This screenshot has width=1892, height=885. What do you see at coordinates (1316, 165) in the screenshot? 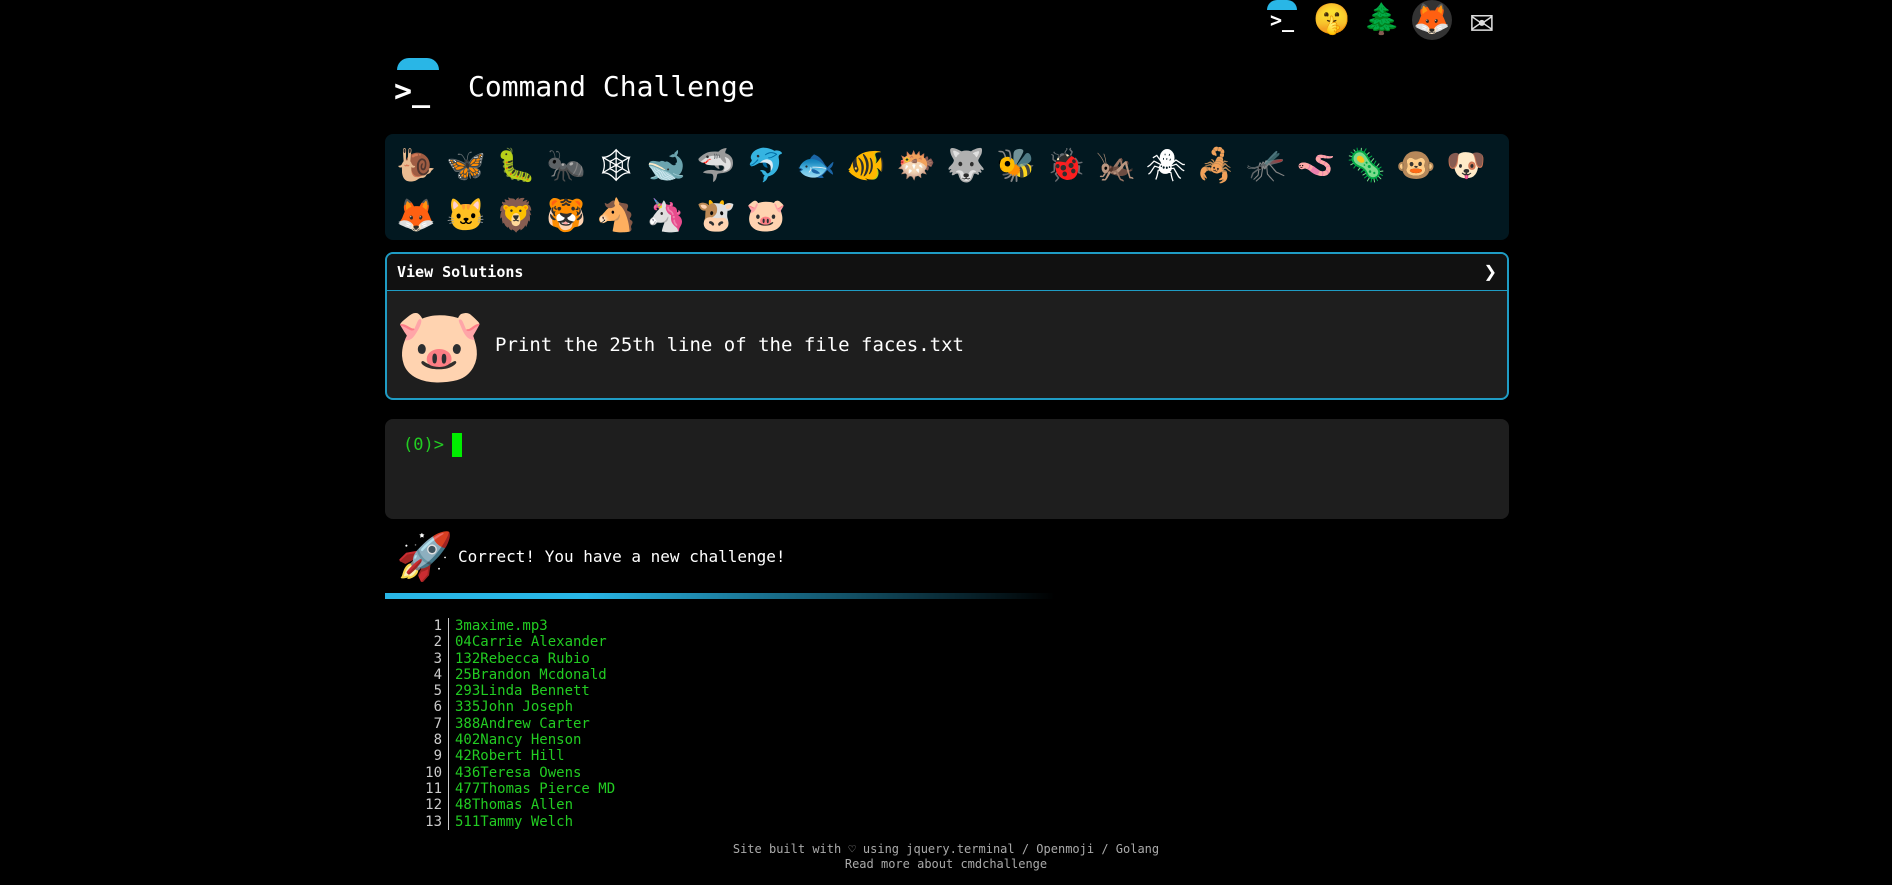
I see `challenge-emoji-icon: 🪱` at bounding box center [1316, 165].